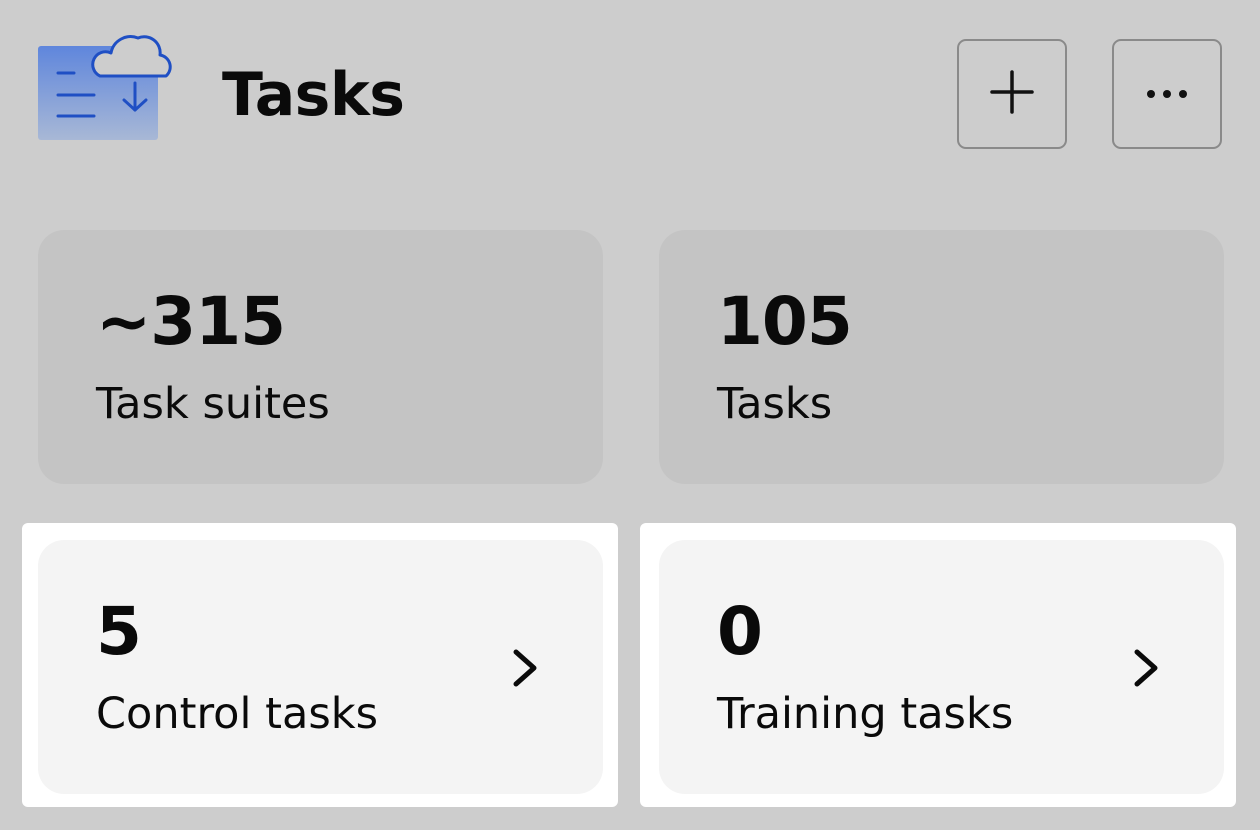 The width and height of the screenshot is (1260, 830). What do you see at coordinates (865, 714) in the screenshot?
I see `training-tasks-label: Training tasks` at bounding box center [865, 714].